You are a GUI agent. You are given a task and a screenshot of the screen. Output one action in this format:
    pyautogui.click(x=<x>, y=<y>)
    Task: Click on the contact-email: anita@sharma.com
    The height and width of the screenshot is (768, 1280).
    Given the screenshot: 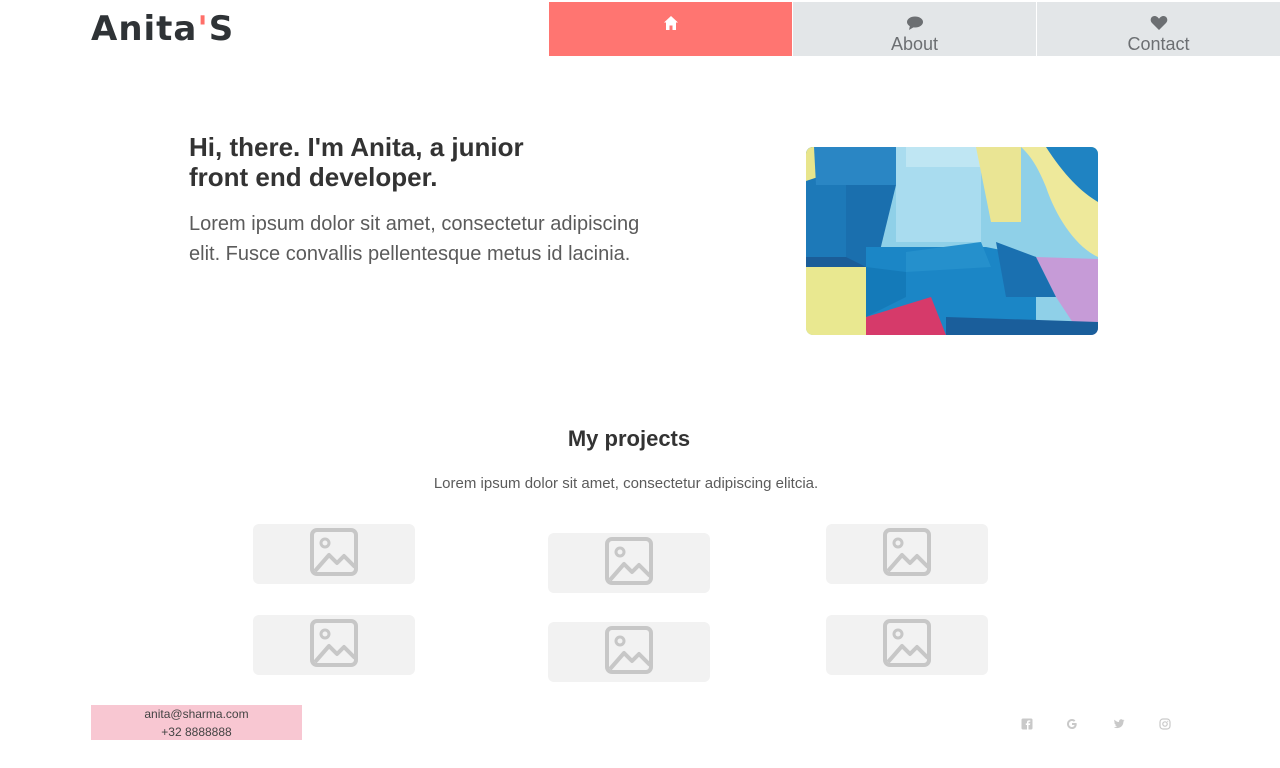 What is the action you would take?
    pyautogui.click(x=196, y=714)
    